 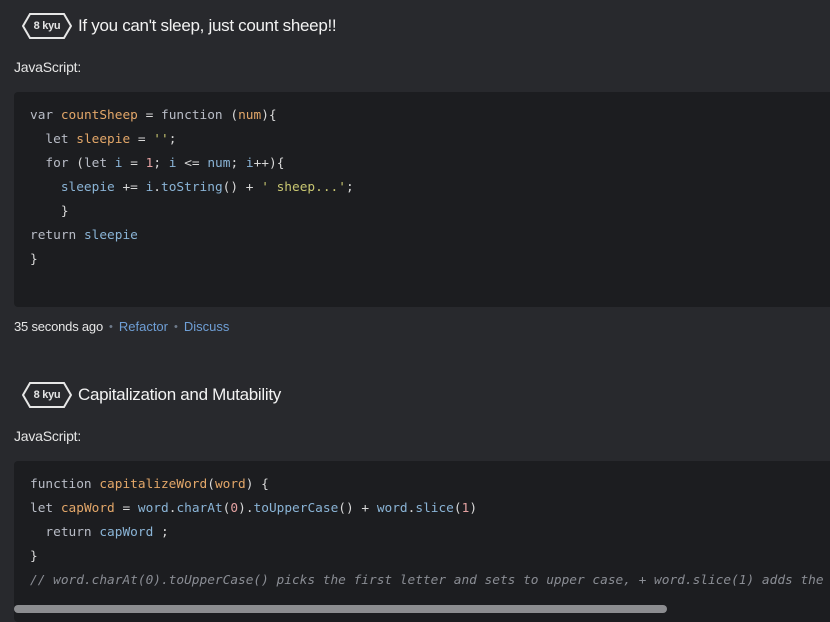 What do you see at coordinates (84, 235) in the screenshot?
I see `code-line: return sleepie` at bounding box center [84, 235].